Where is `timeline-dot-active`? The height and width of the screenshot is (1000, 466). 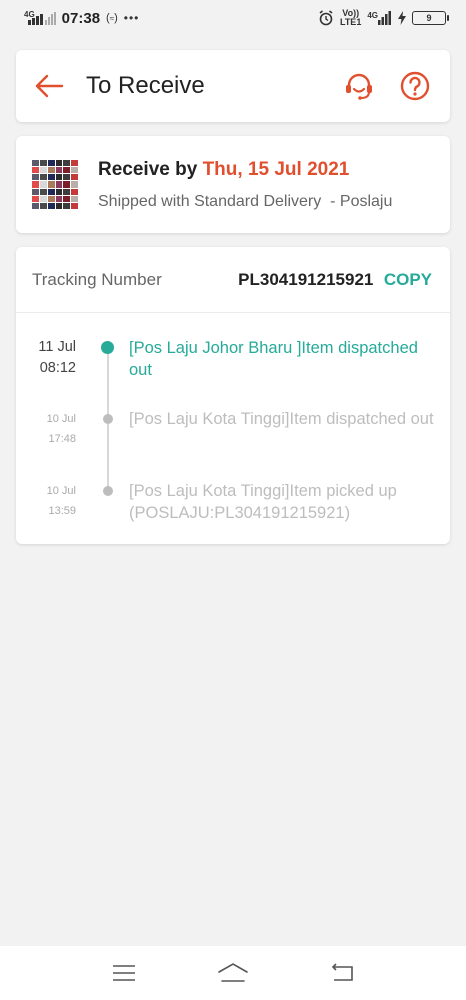
timeline-dot-active is located at coordinates (107, 347).